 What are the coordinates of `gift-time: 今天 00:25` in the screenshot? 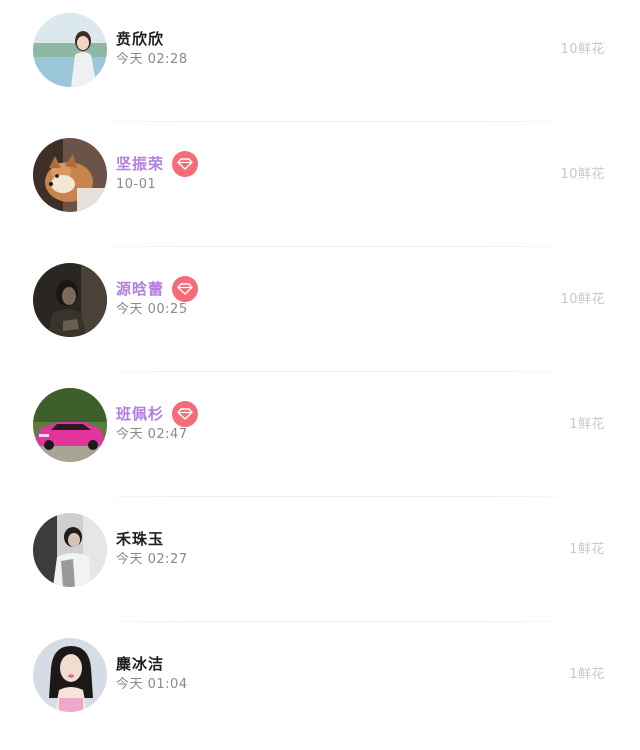 It's located at (152, 309).